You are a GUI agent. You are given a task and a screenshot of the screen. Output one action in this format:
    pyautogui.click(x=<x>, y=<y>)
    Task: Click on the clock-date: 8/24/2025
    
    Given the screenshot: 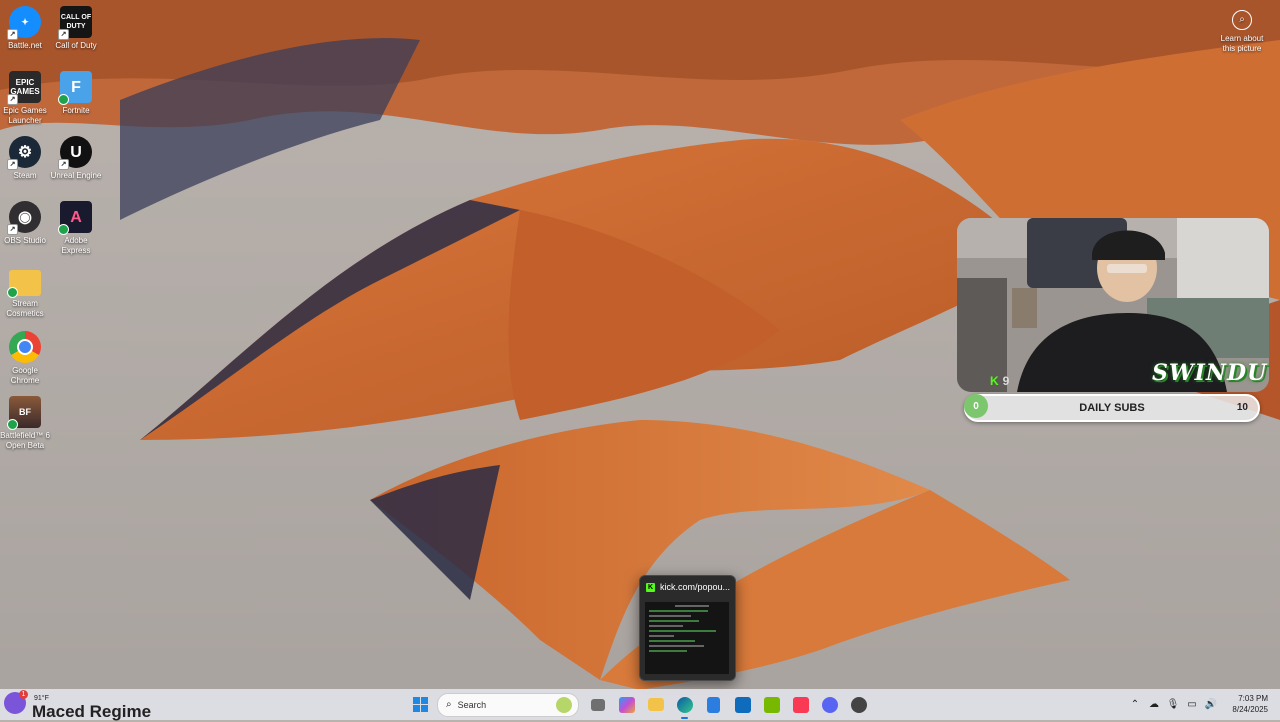 What is the action you would take?
    pyautogui.click(x=1250, y=709)
    